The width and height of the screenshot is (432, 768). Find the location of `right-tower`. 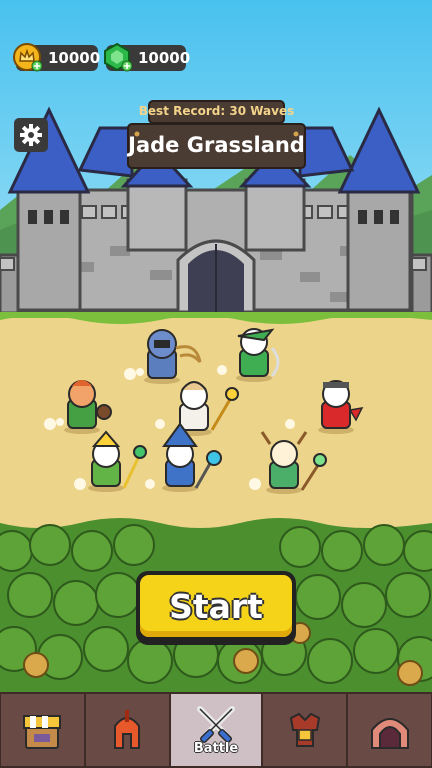

right-tower is located at coordinates (379, 247).